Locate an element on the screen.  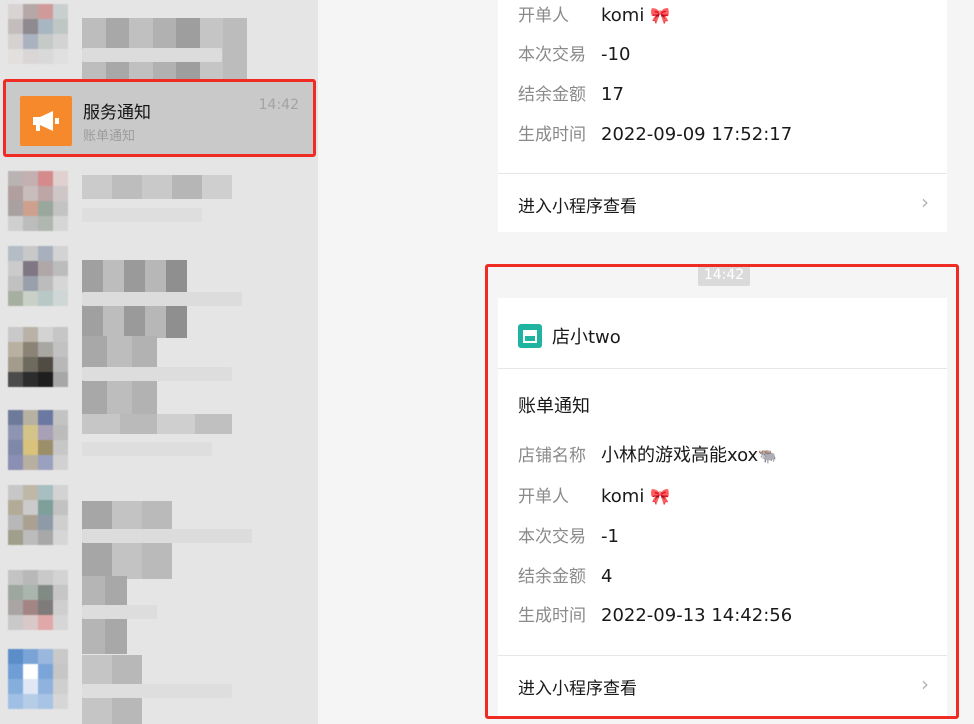
field-label: 生成时间 is located at coordinates (552, 135).